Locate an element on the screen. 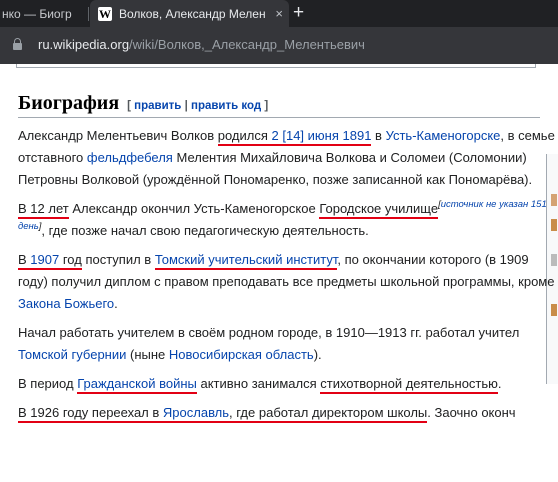 The width and height of the screenshot is (558, 482). link-tomsk-institute: Томский учительский институт is located at coordinates (246, 261).